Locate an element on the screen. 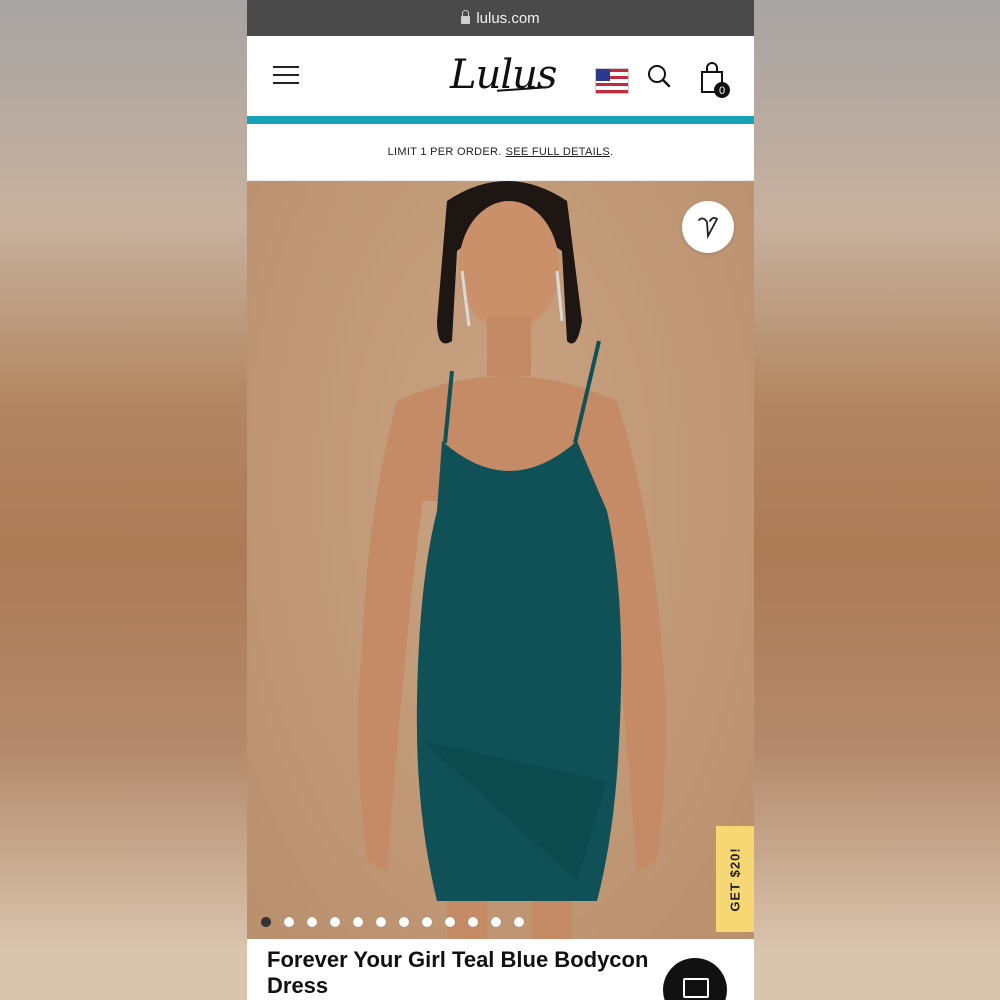  shopping-bag-icon: 0 is located at coordinates (717, 80).